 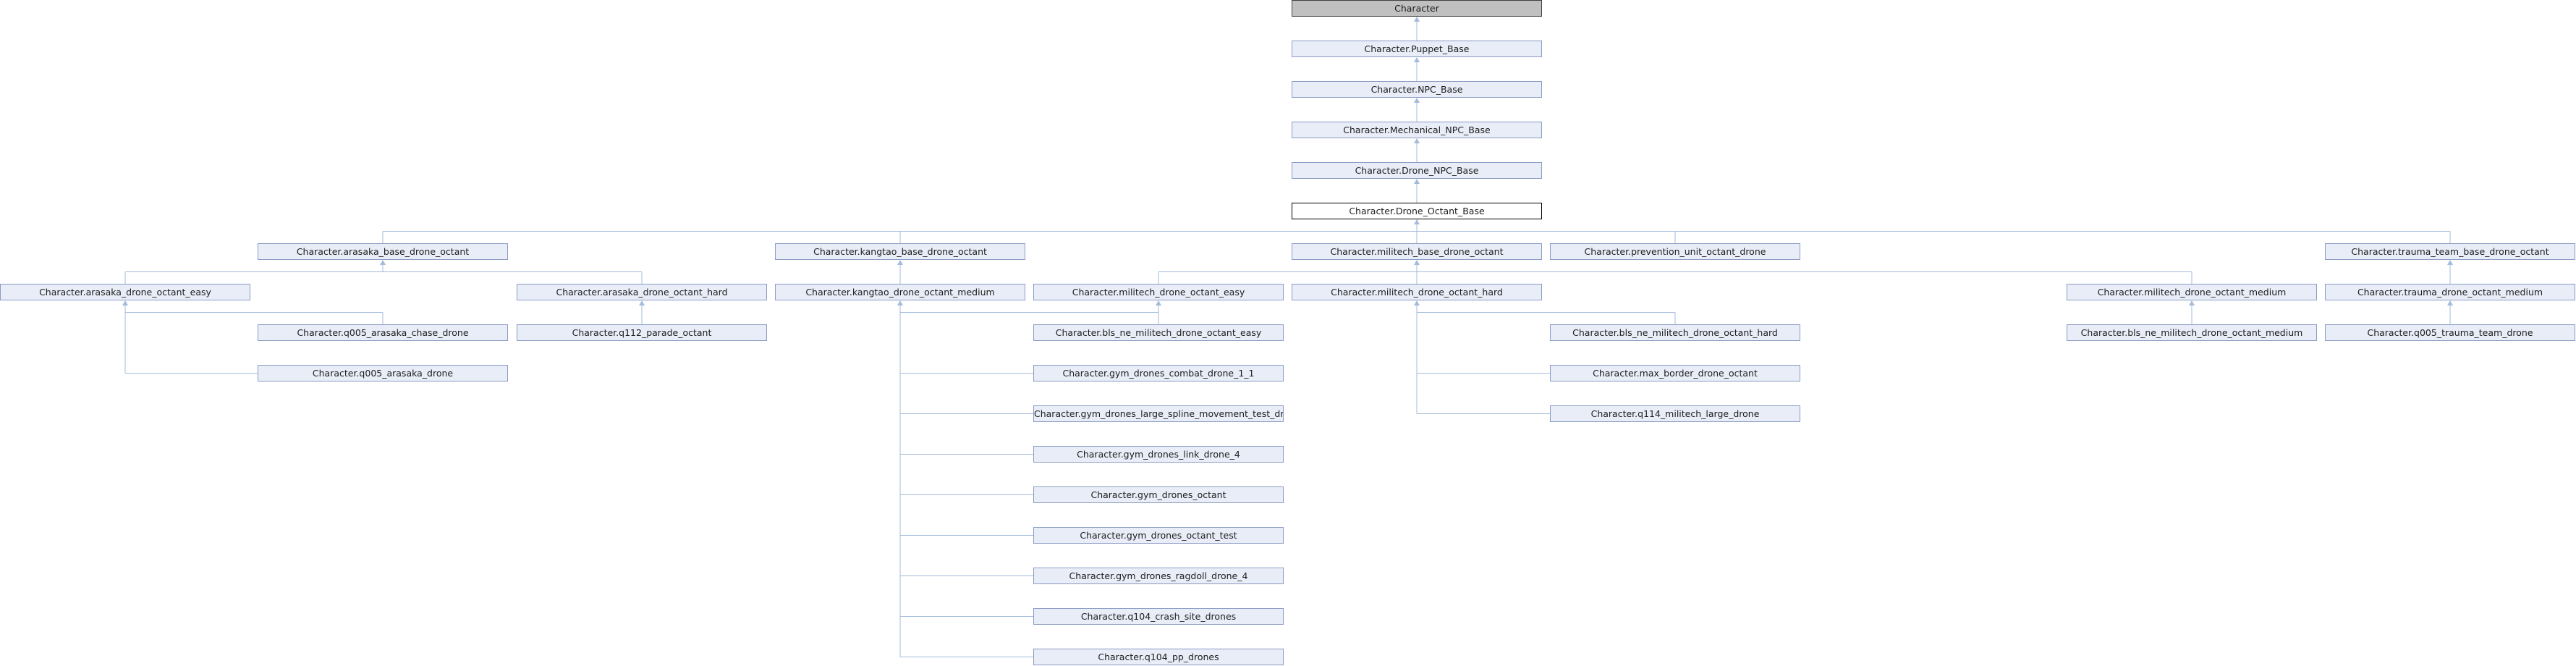 What do you see at coordinates (1417, 181) in the screenshot?
I see `edge-arrow-drone_npc_base` at bounding box center [1417, 181].